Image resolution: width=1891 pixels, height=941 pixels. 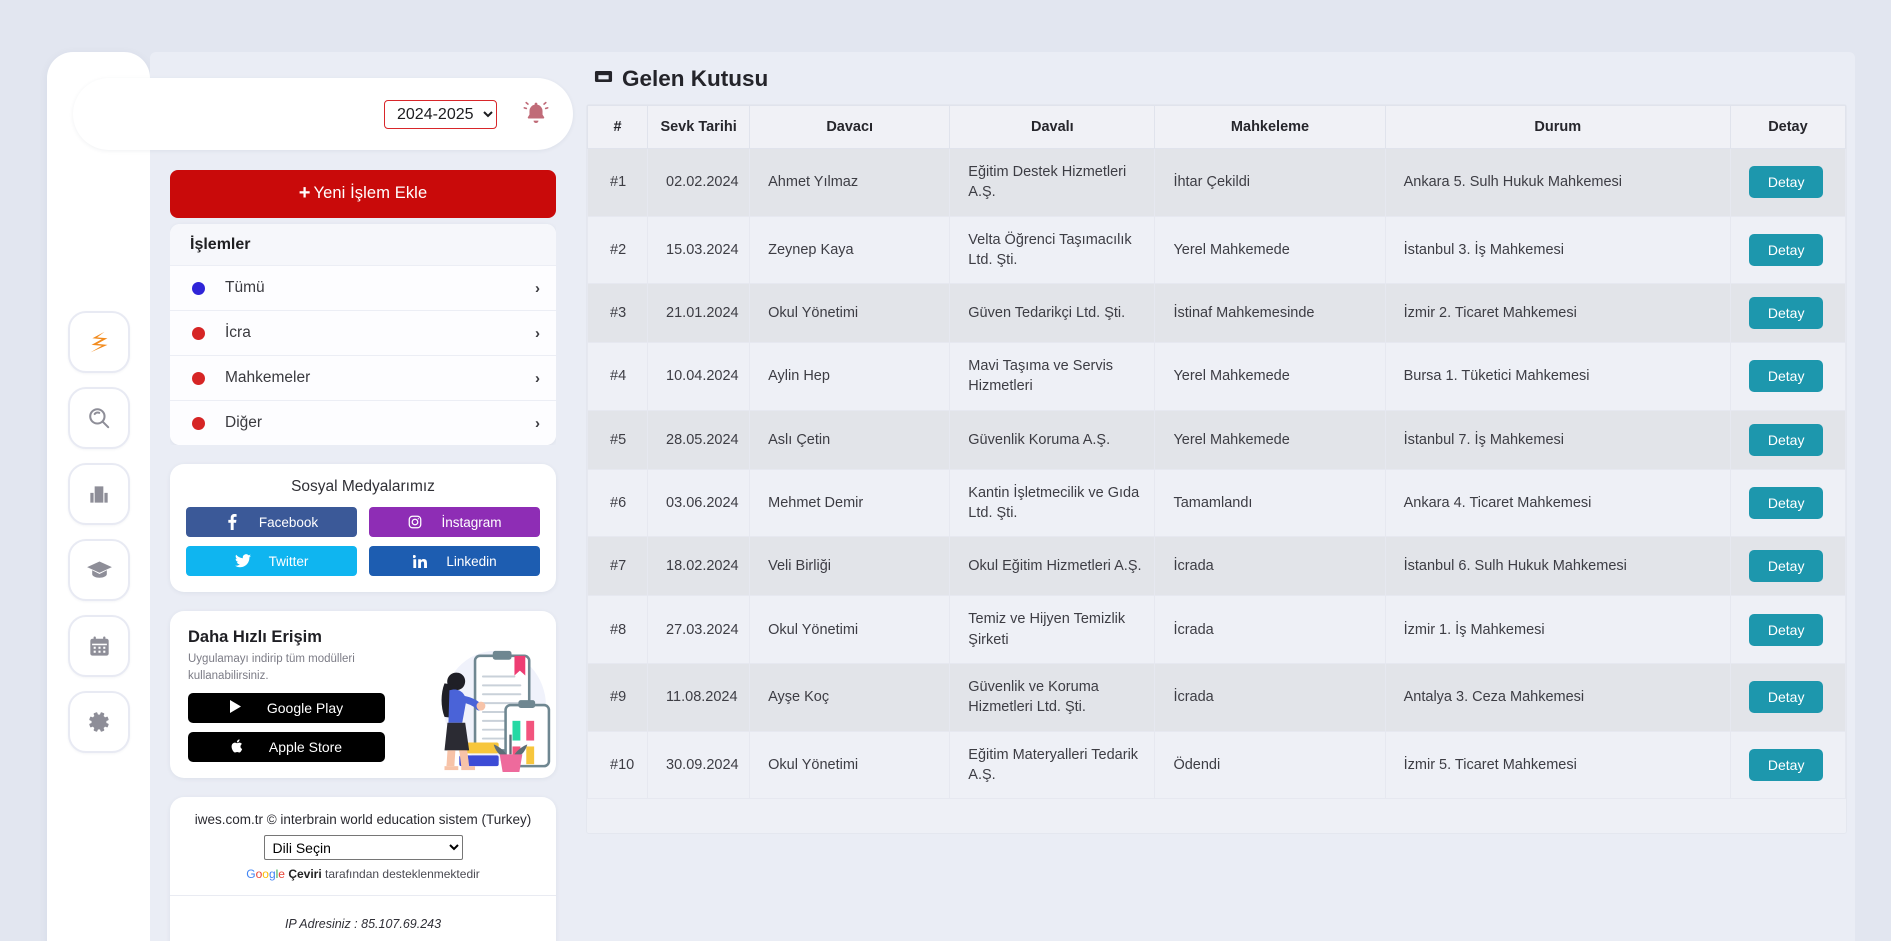 What do you see at coordinates (415, 522) in the screenshot?
I see `instagram-icon` at bounding box center [415, 522].